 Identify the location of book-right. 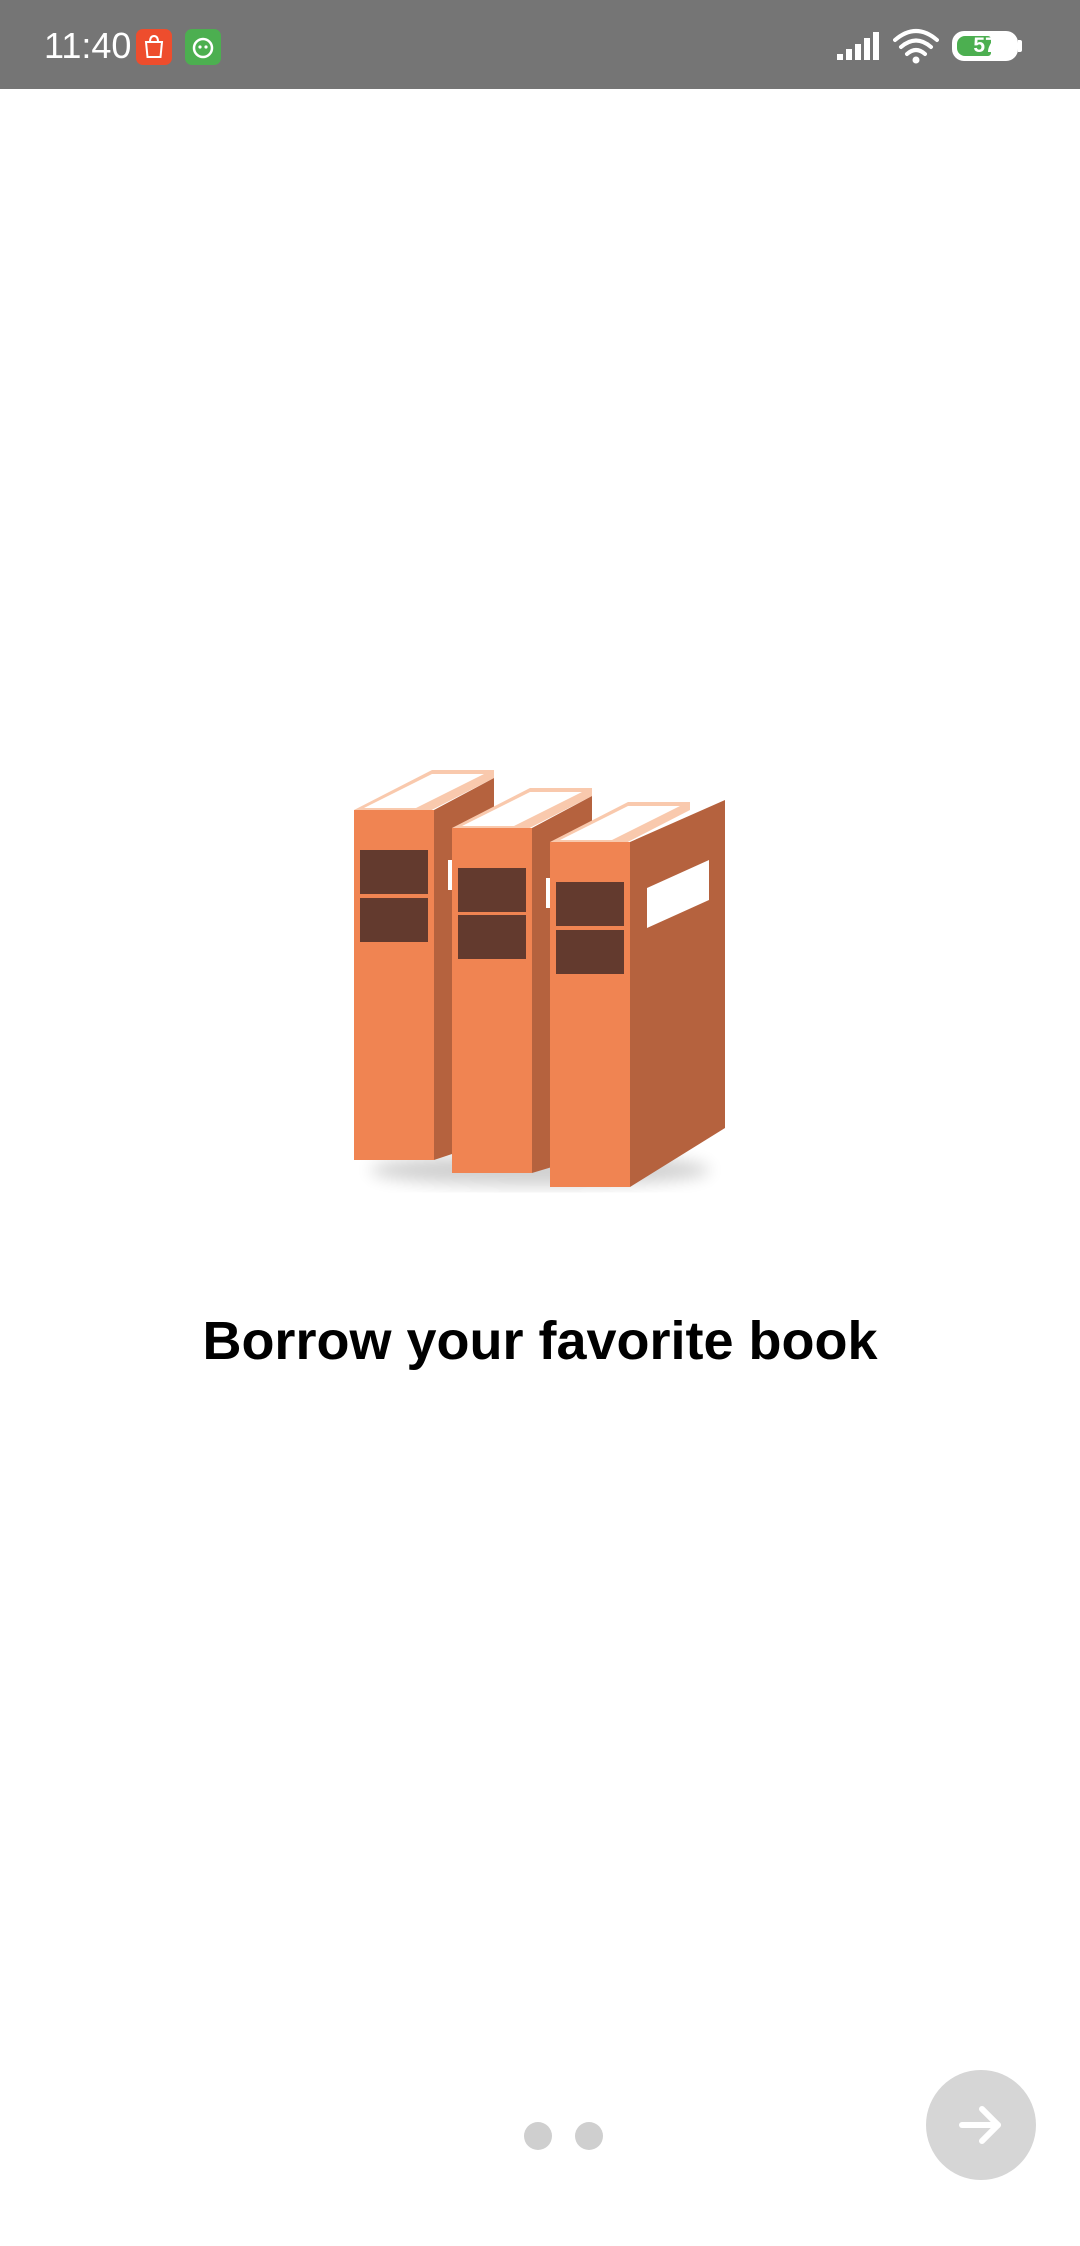
(635, 993).